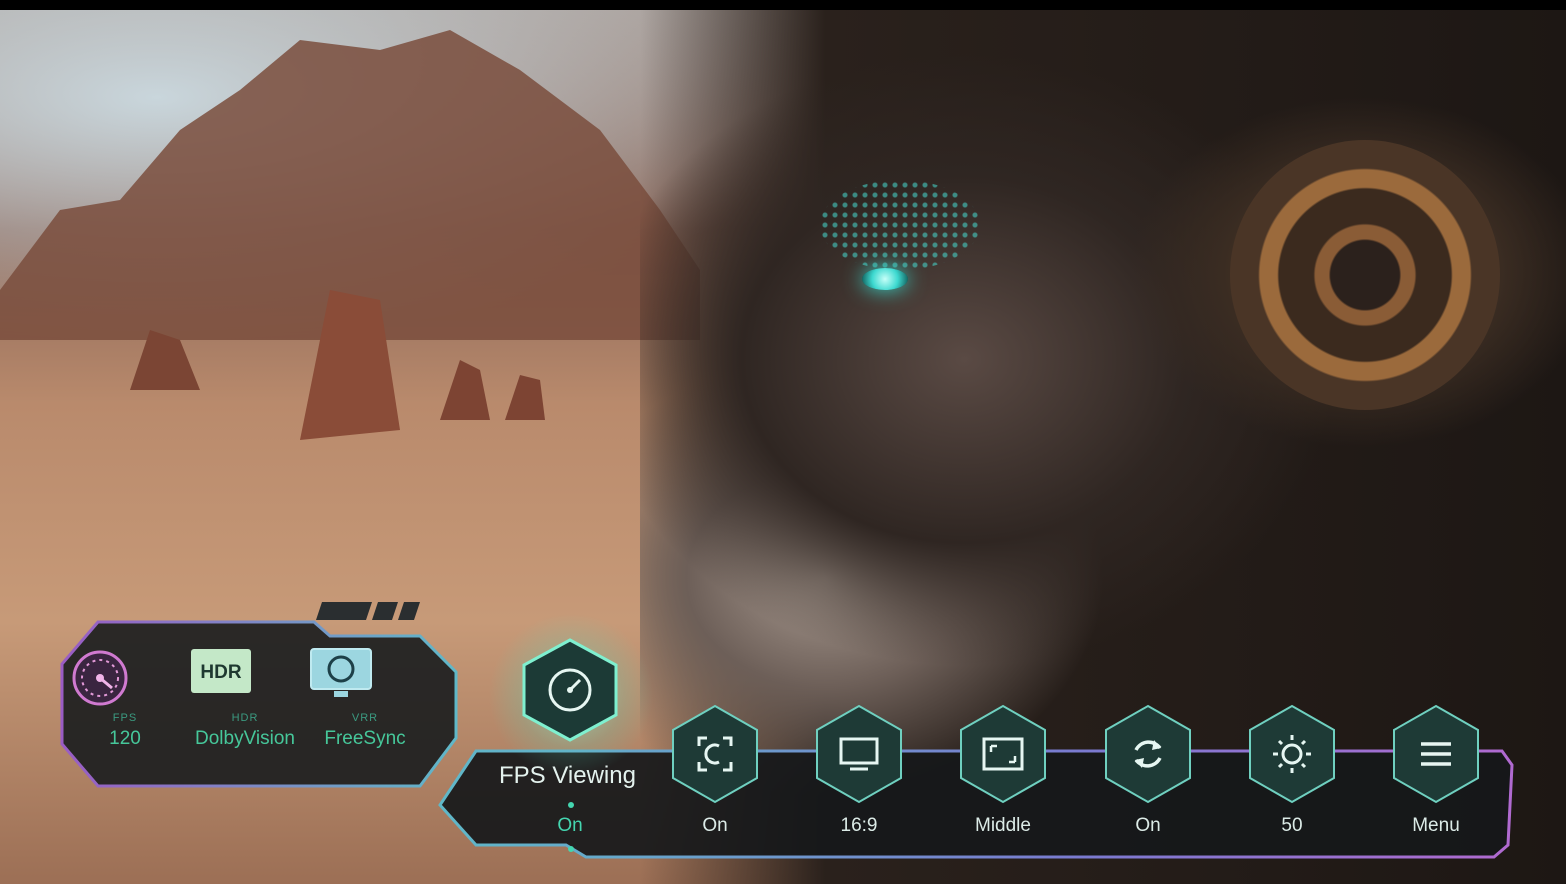 This screenshot has width=1566, height=884. What do you see at coordinates (1436, 825) in the screenshot?
I see `menu-label: Menu` at bounding box center [1436, 825].